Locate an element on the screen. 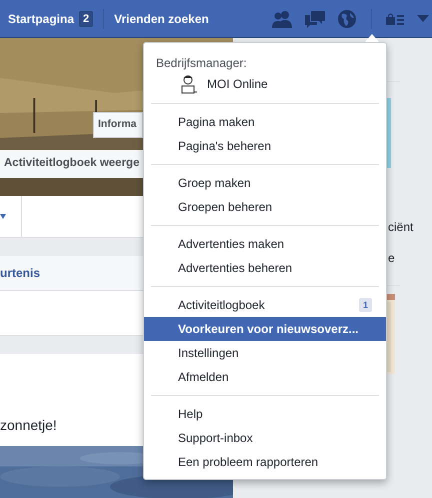 This screenshot has width=432, height=498. lock-icon is located at coordinates (396, 19).